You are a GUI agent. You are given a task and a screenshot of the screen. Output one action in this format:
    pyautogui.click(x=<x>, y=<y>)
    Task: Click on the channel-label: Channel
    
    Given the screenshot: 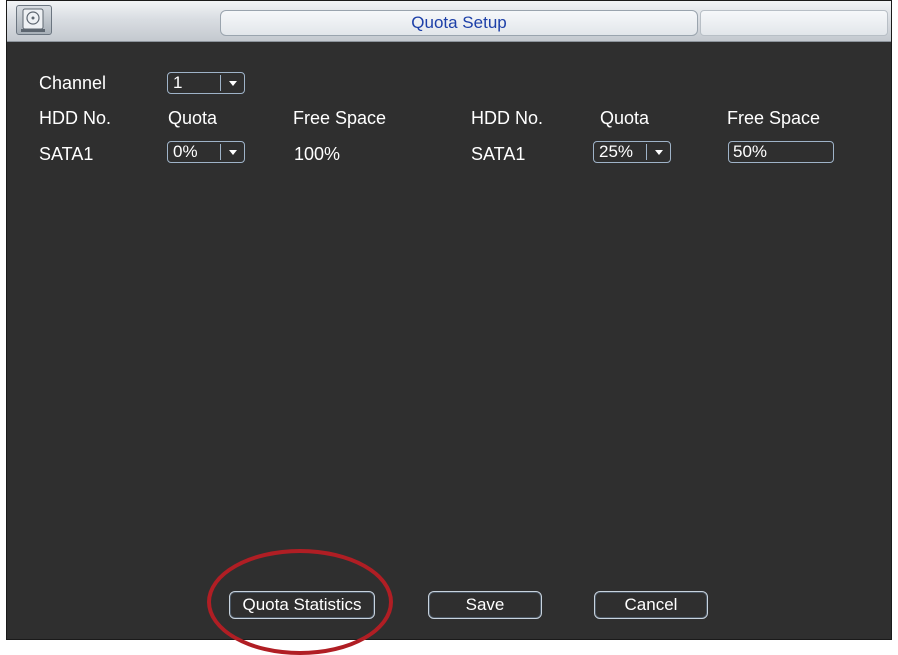 What is the action you would take?
    pyautogui.click(x=73, y=83)
    